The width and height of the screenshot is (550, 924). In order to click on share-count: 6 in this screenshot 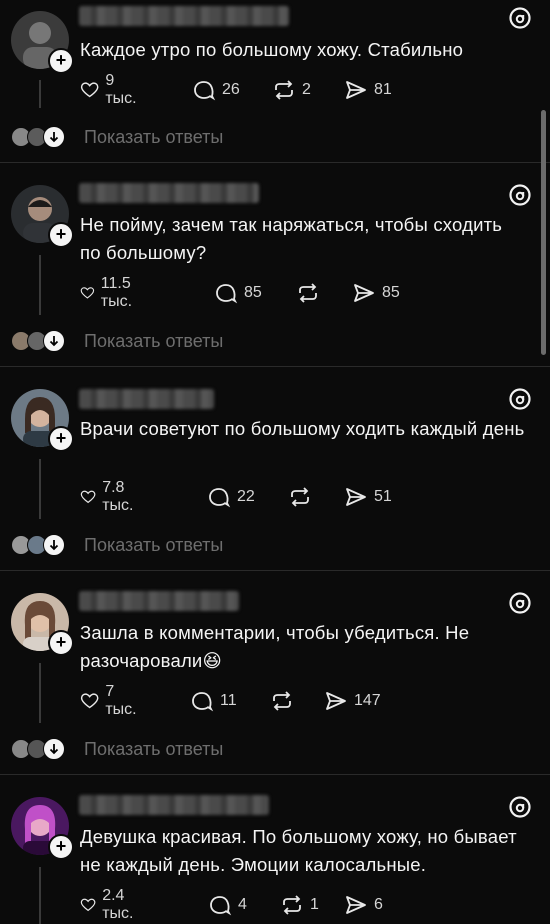, I will do `click(378, 904)`.